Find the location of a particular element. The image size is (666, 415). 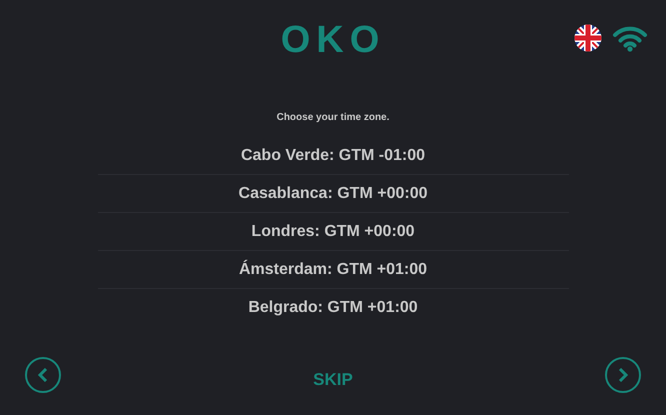

prompt-text: Choose your time zone. is located at coordinates (333, 118).